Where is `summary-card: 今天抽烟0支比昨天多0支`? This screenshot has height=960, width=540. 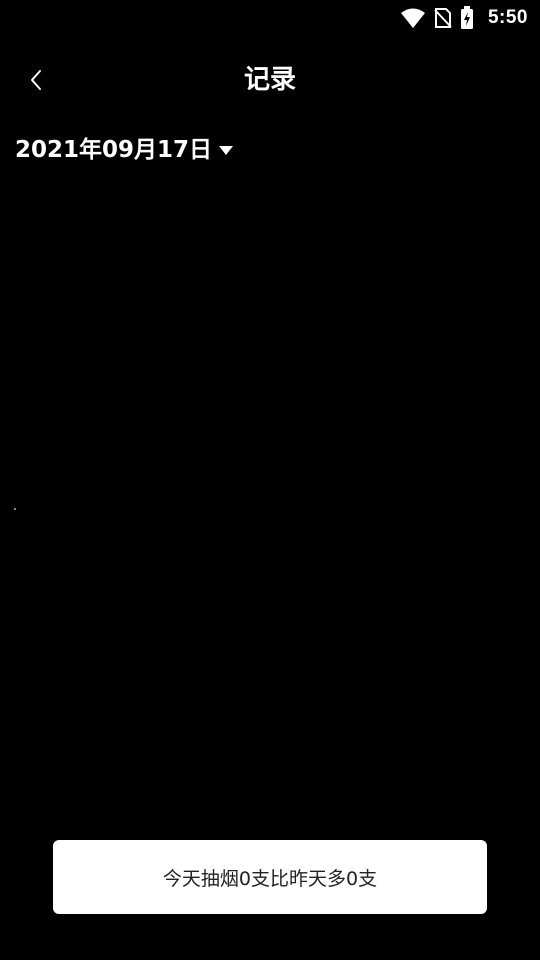
summary-card: 今天抽烟0支比昨天多0支 is located at coordinates (270, 877).